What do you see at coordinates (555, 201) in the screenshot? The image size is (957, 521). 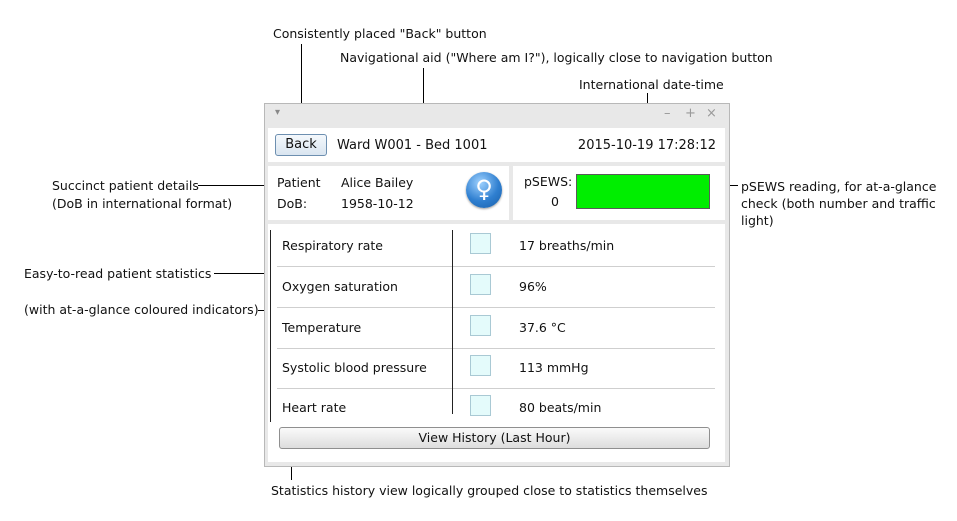 I see `psews-score: 0` at bounding box center [555, 201].